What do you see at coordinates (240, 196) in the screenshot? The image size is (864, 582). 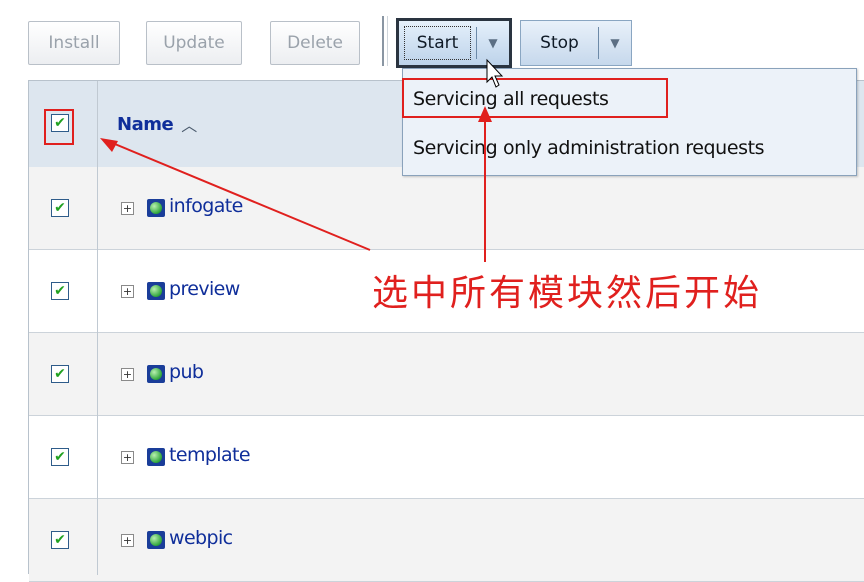 I see `annotation-arrow-to-checkbox` at bounding box center [240, 196].